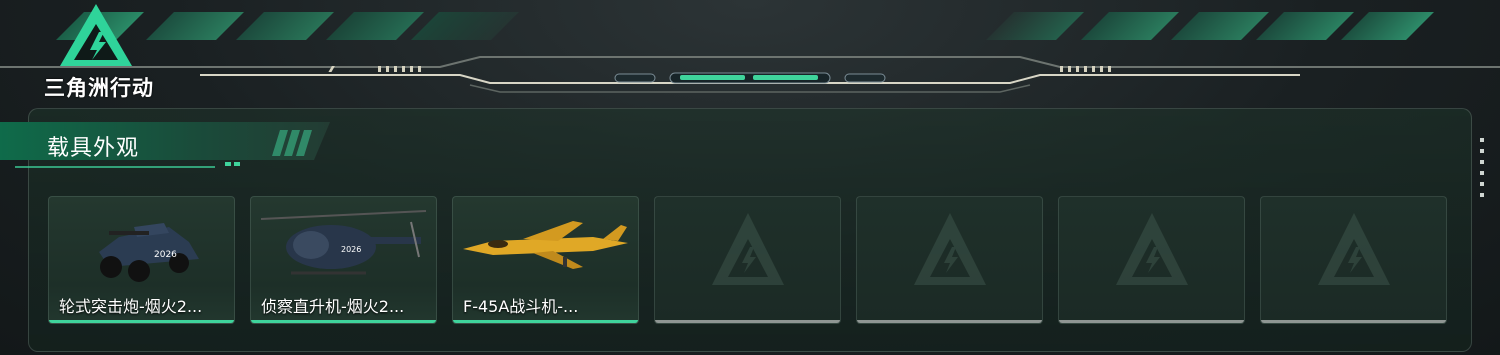 The height and width of the screenshot is (355, 1500). Describe the element at coordinates (149, 252) in the screenshot. I see `armored-vehicle-image: 2026` at that location.